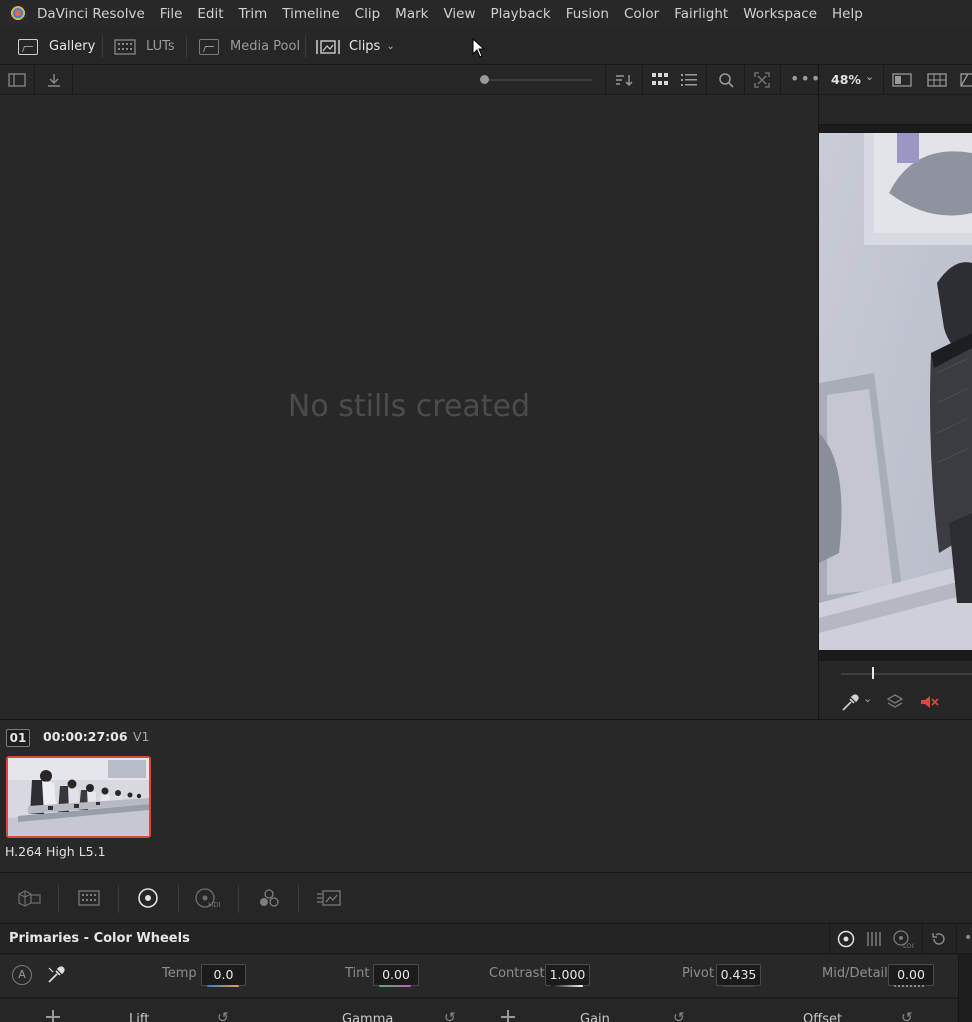 Image resolution: width=972 pixels, height=1022 pixels. What do you see at coordinates (144, 46) in the screenshot?
I see `luts-button: LUTs` at bounding box center [144, 46].